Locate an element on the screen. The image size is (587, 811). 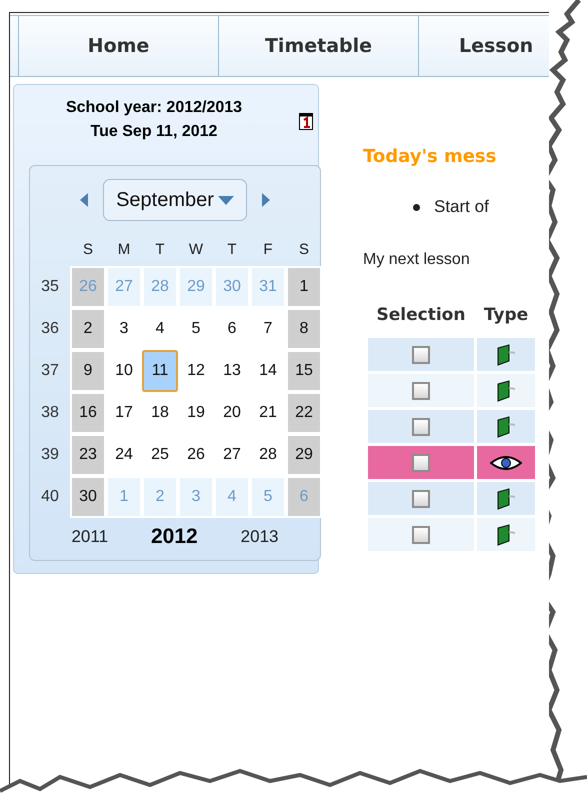
calendar-day: 22 is located at coordinates (304, 413).